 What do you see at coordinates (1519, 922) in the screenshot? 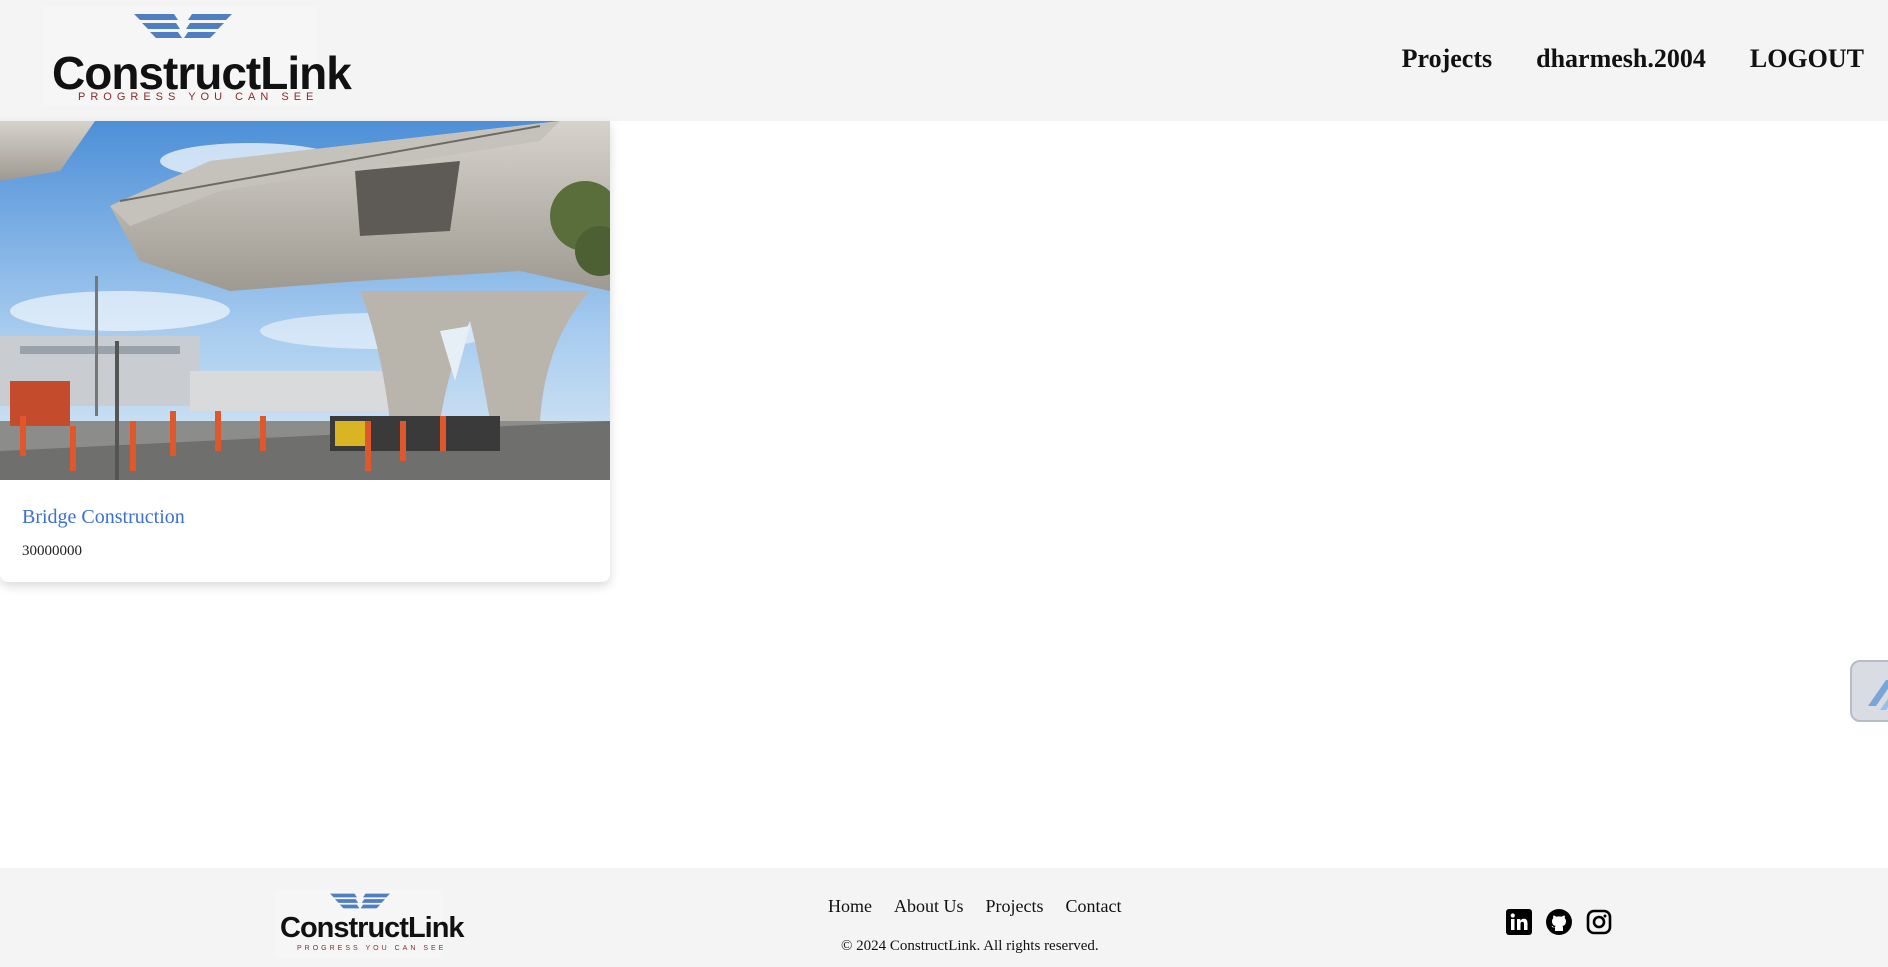
I see `linkedin-icon` at bounding box center [1519, 922].